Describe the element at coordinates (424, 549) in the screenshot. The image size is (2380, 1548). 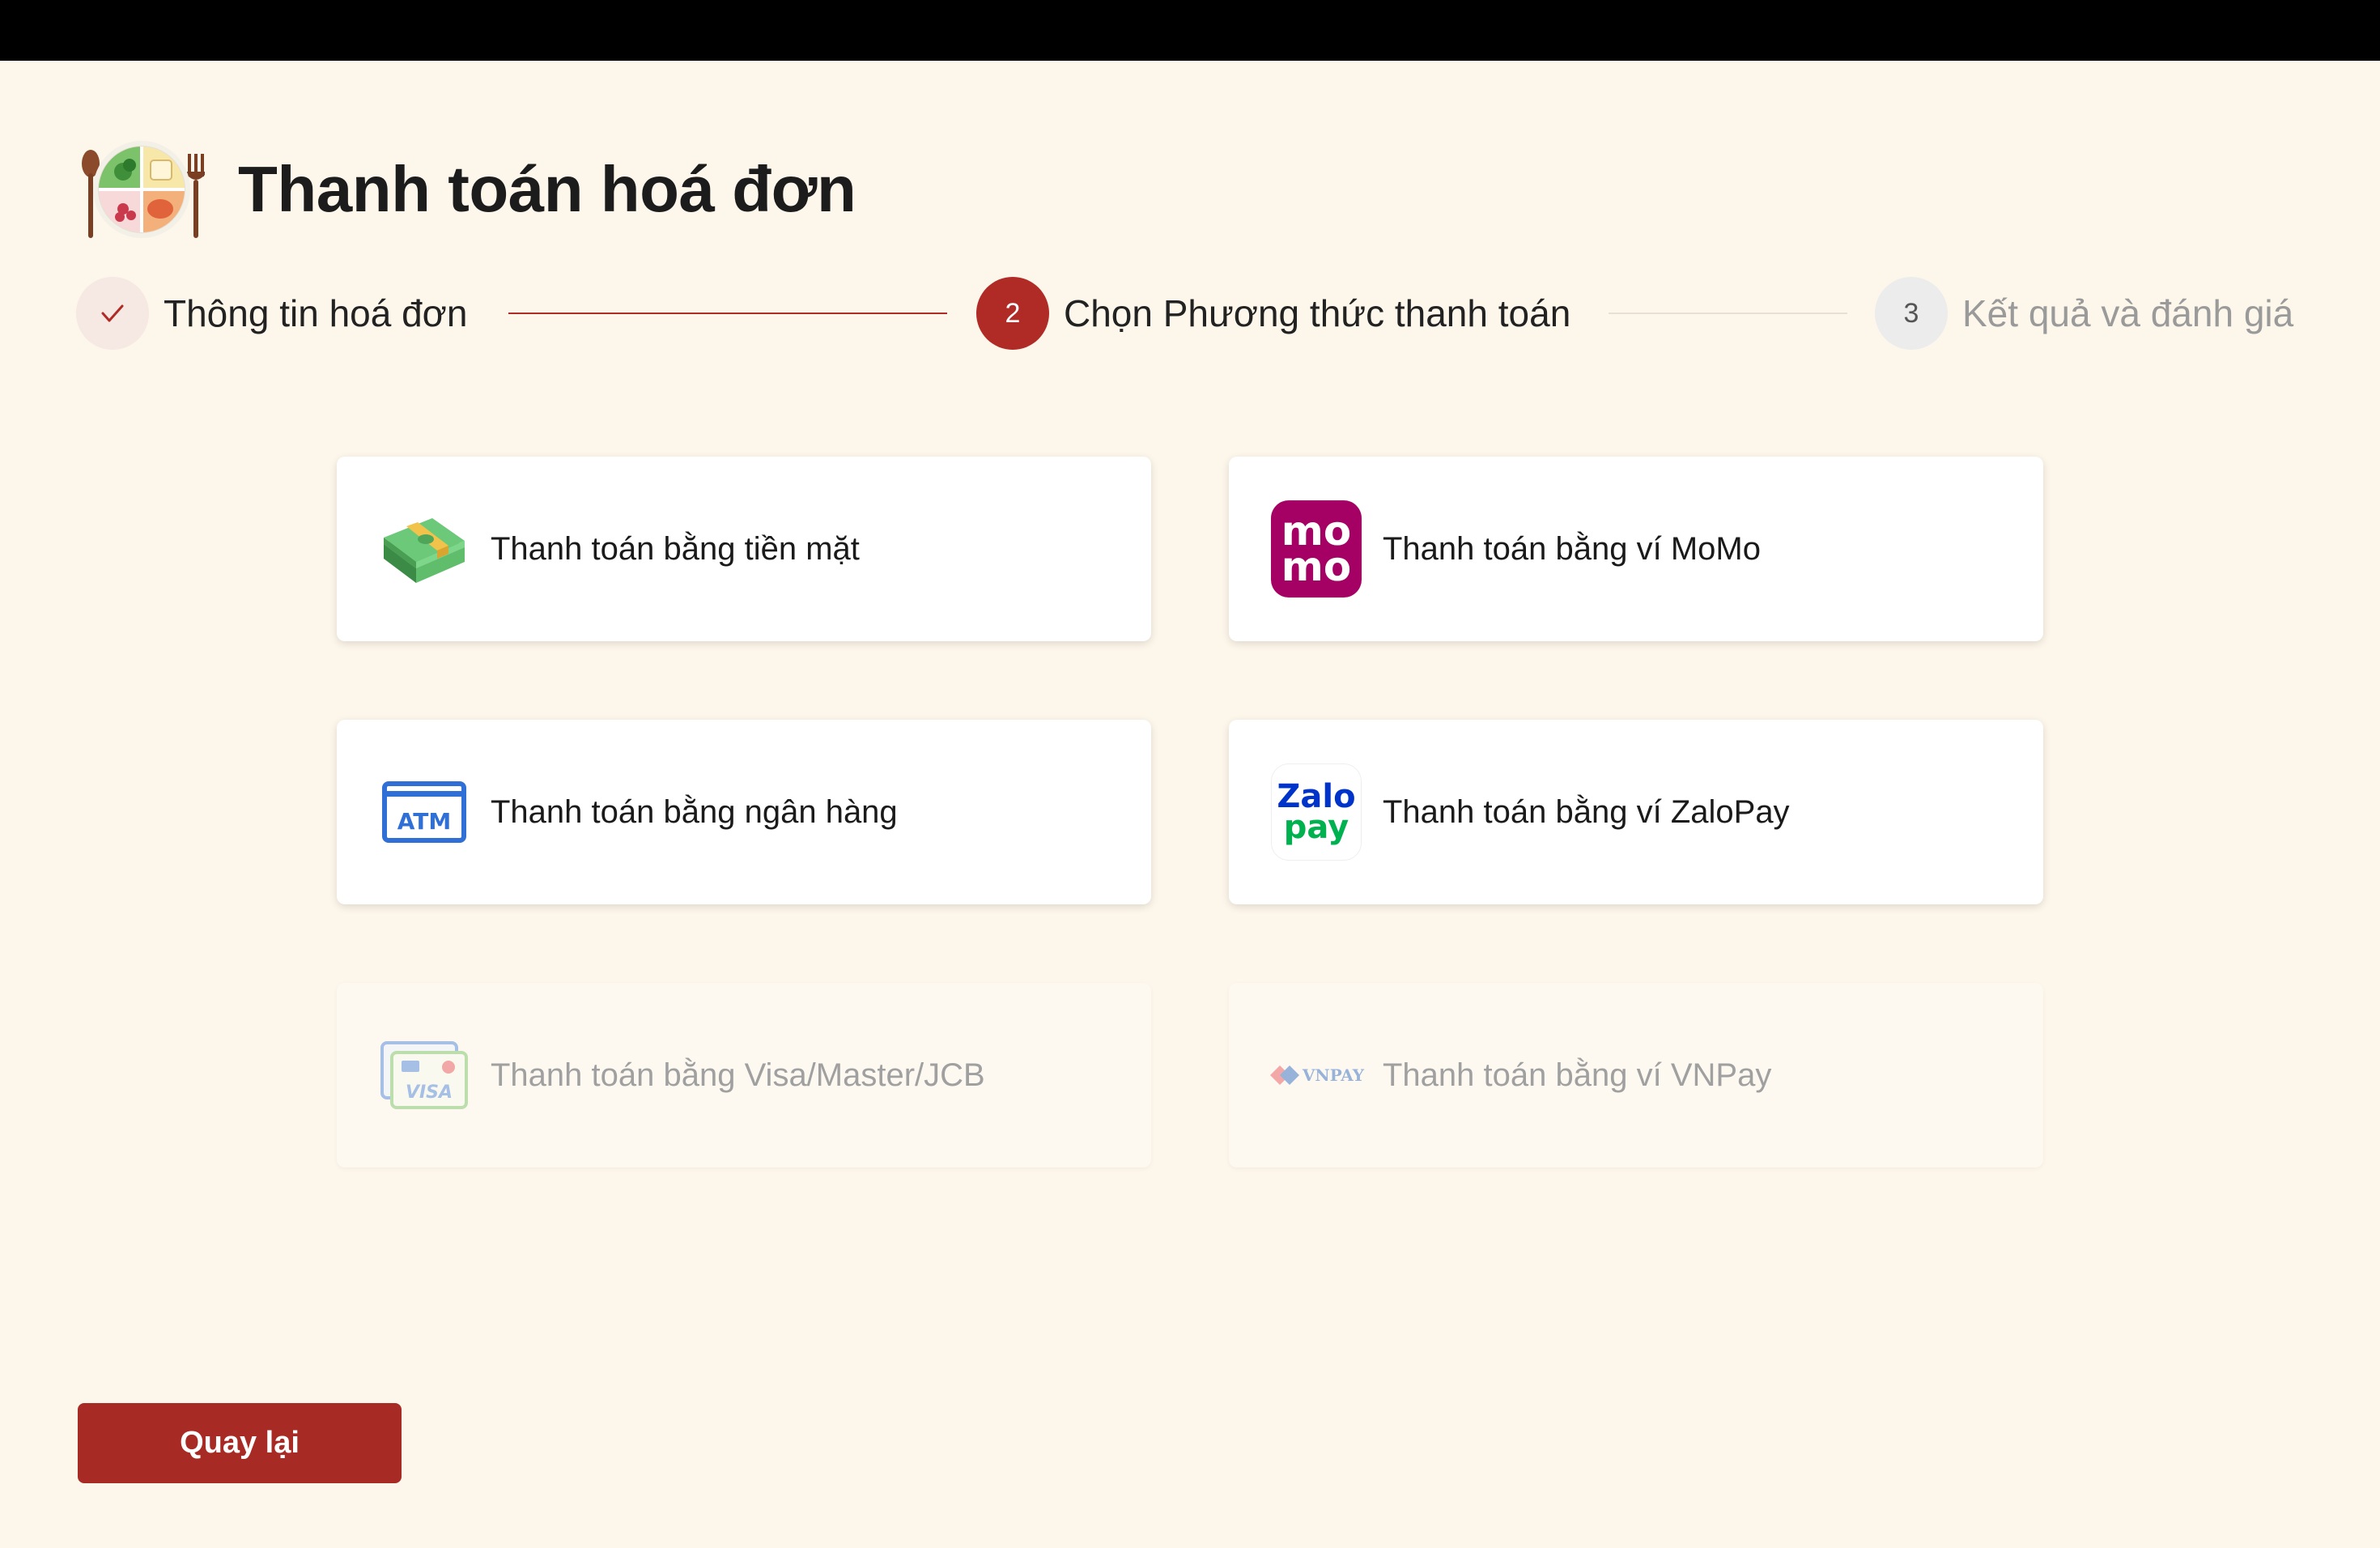
I see `cash-icon` at that location.